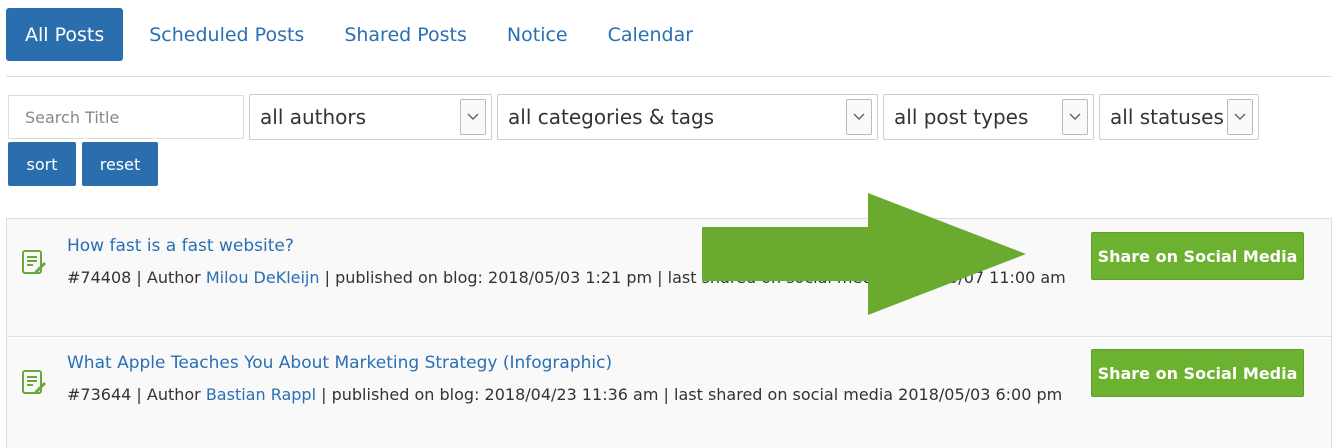 The width and height of the screenshot is (1335, 448). What do you see at coordinates (669, 76) in the screenshot?
I see `tabs-divider` at bounding box center [669, 76].